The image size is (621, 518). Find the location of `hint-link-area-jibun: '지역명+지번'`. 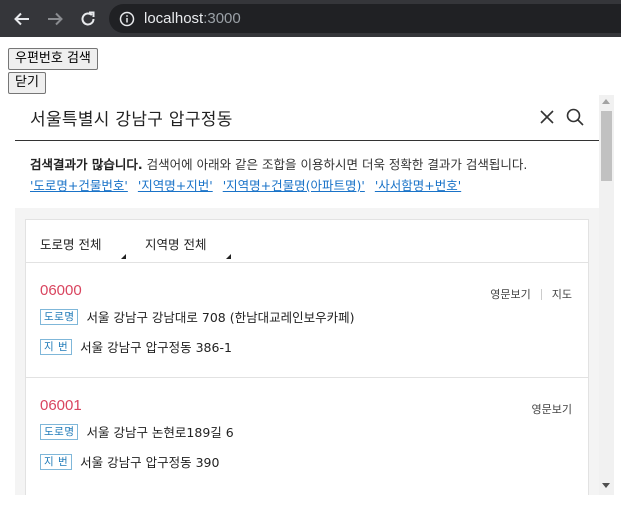

hint-link-area-jibun: '지역명+지번' is located at coordinates (175, 185).